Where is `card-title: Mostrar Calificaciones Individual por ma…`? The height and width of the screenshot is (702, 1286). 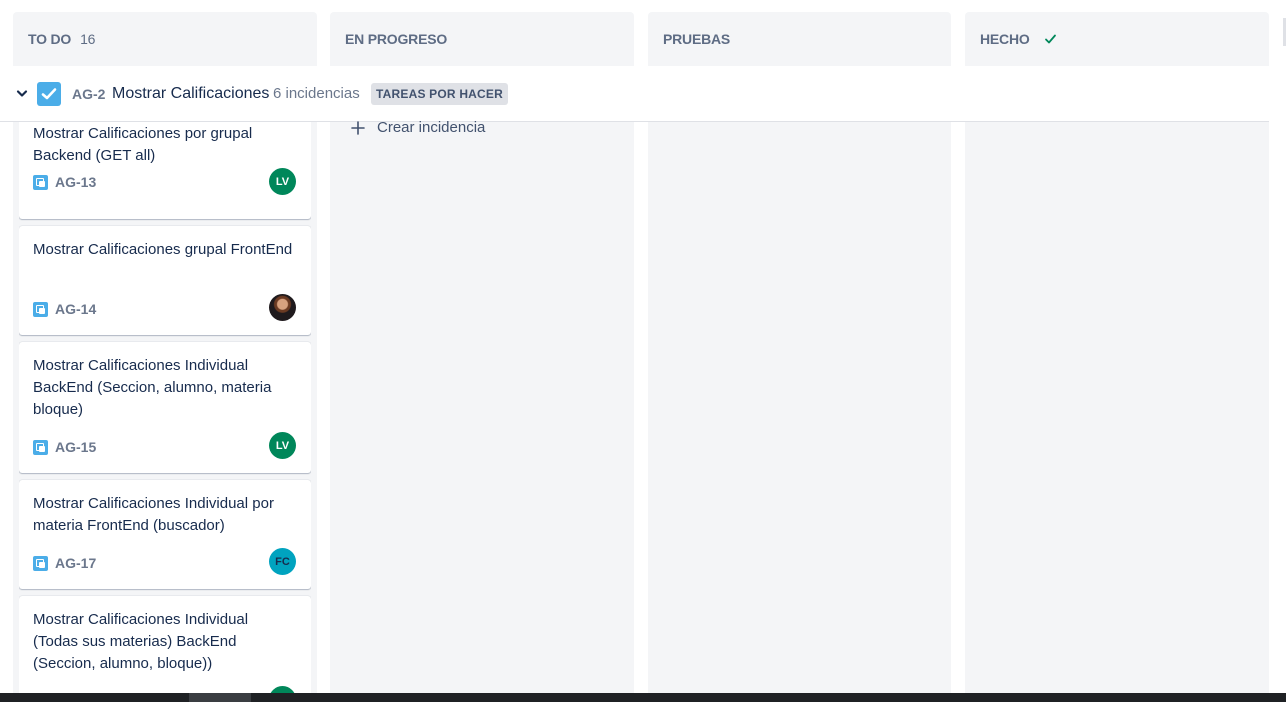
card-title: Mostrar Calificaciones Individual por ma… is located at coordinates (153, 514).